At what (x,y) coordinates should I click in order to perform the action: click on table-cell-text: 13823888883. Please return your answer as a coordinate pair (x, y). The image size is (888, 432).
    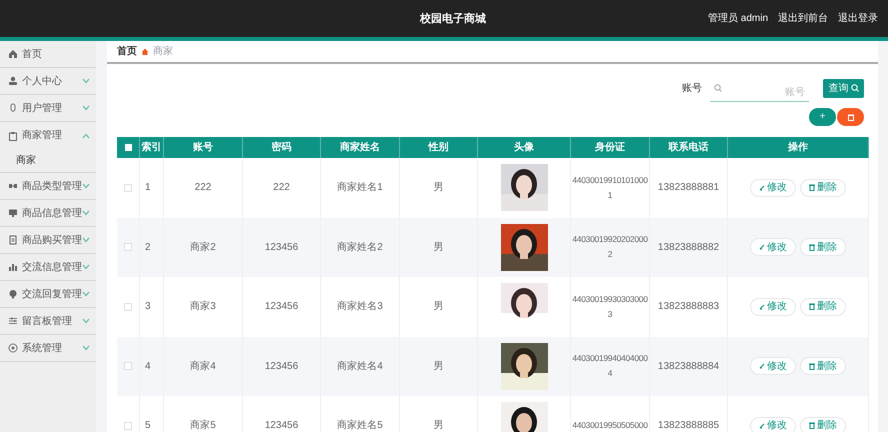
    Looking at the image, I should click on (689, 307).